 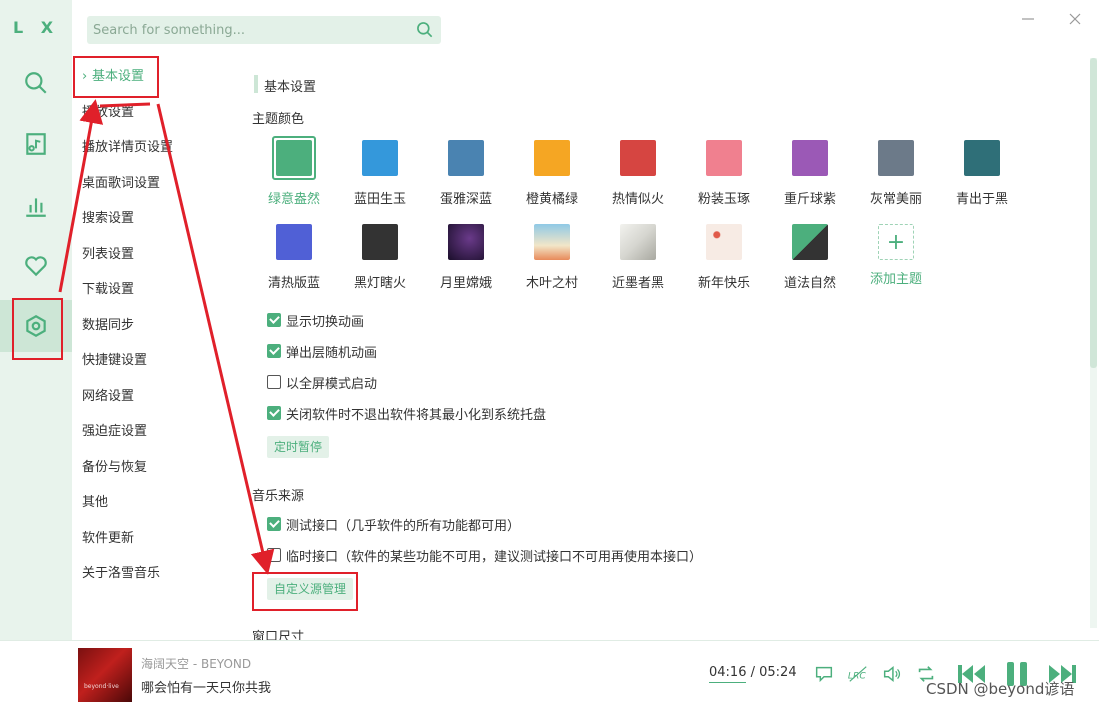 I want to click on nav-item-hotkey: 快捷键设置, so click(x=114, y=361).